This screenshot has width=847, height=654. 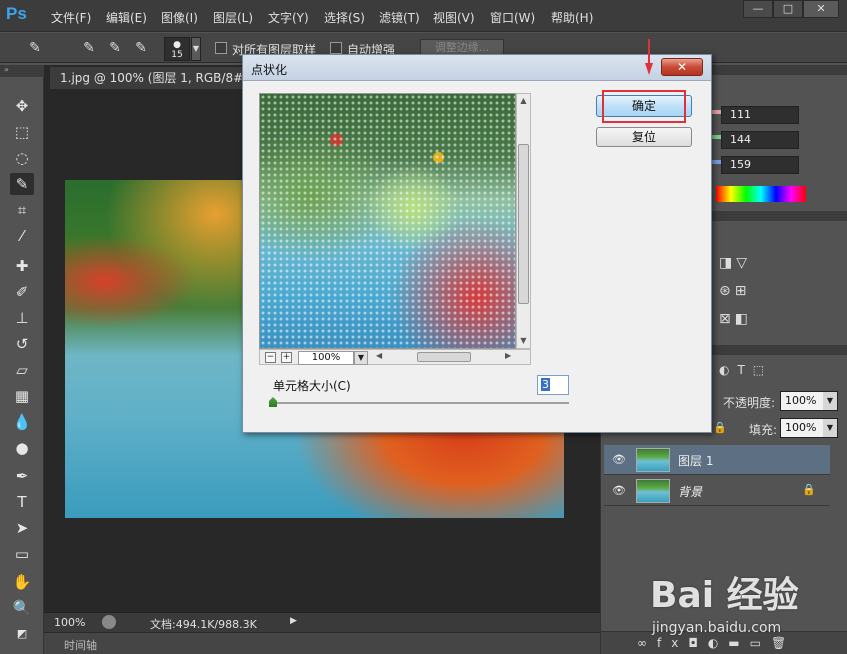 I want to click on auto-enhance-checkbox, so click(x=336, y=48).